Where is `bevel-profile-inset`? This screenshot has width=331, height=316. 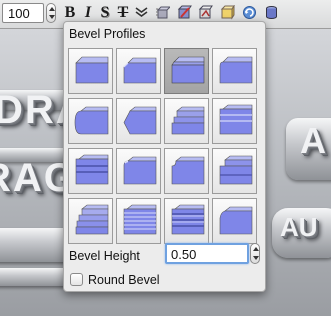
bevel-profile-inset is located at coordinates (234, 171).